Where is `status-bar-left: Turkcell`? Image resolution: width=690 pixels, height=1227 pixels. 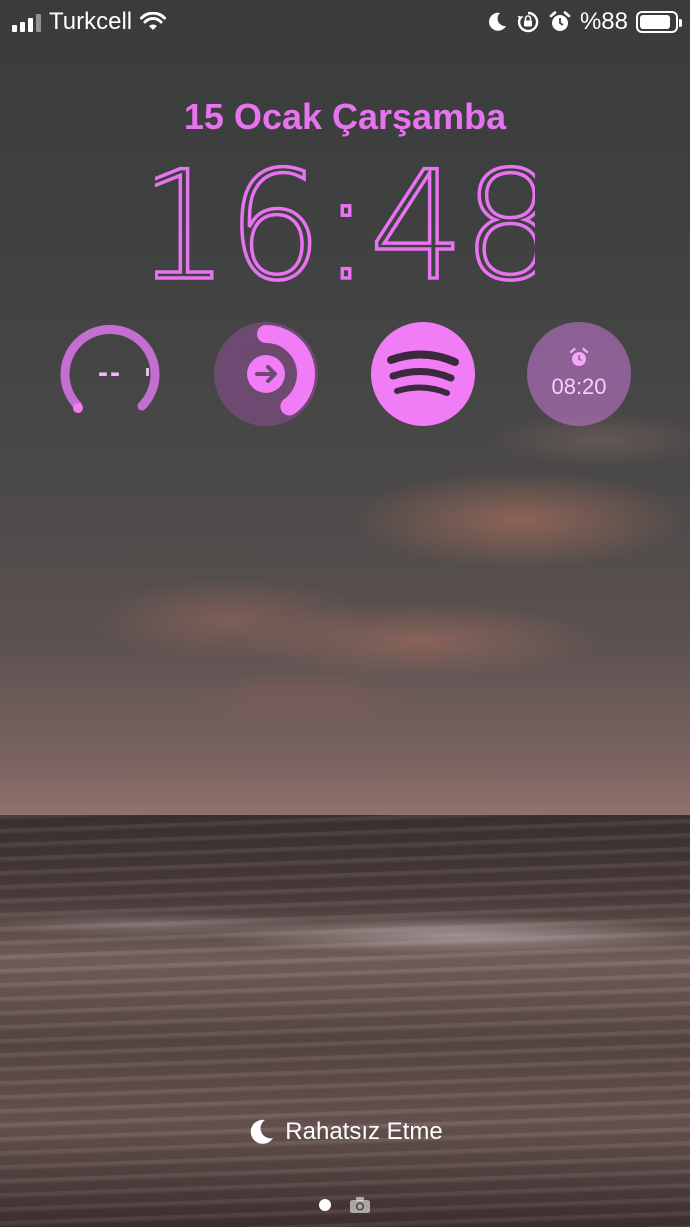
status-bar-left: Turkcell is located at coordinates (89, 22).